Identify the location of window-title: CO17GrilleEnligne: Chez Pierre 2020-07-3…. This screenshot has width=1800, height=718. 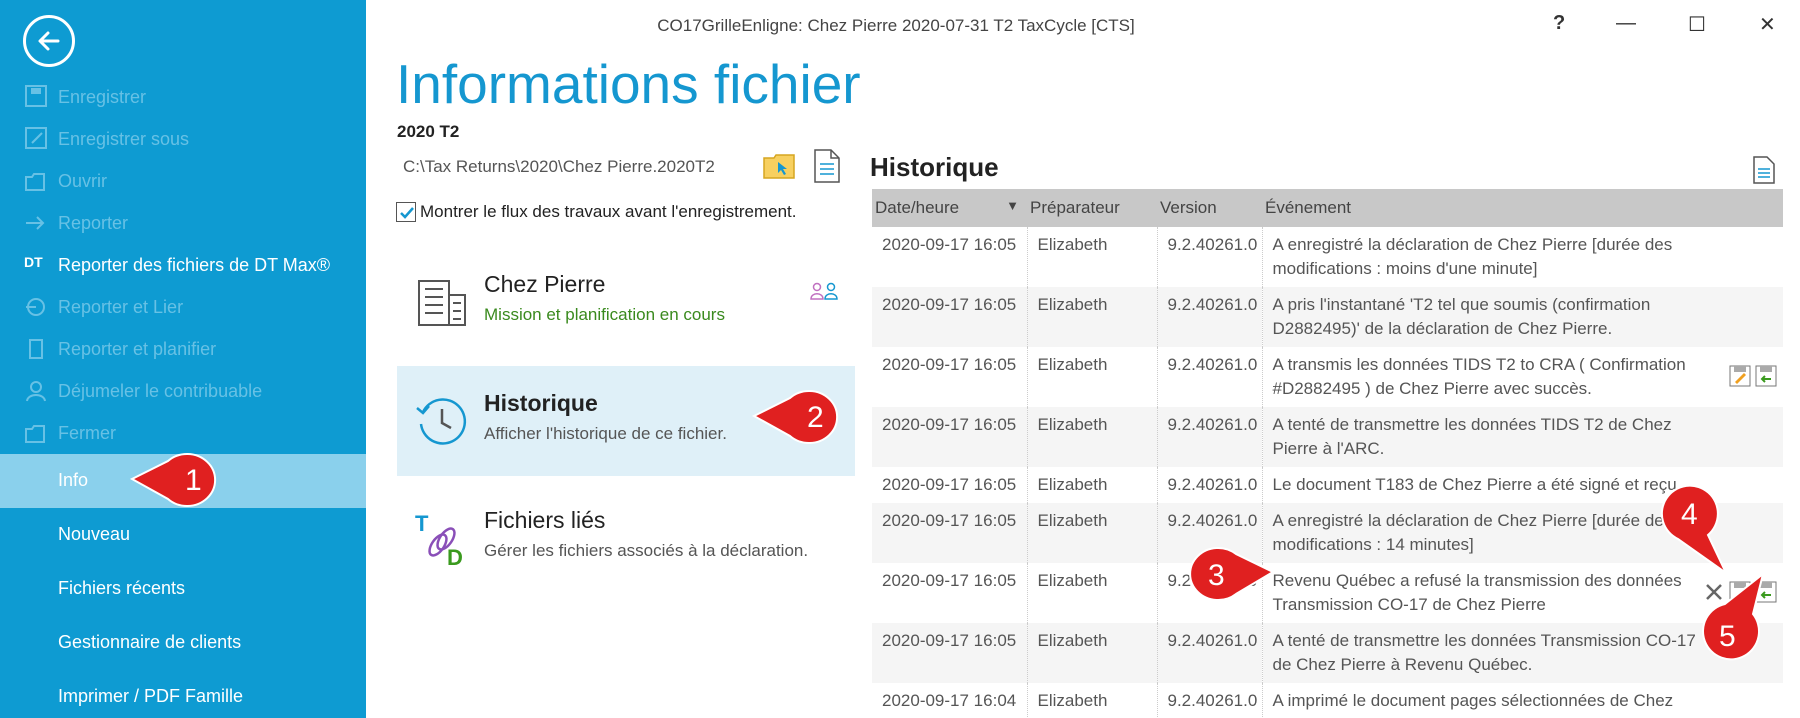
(896, 25).